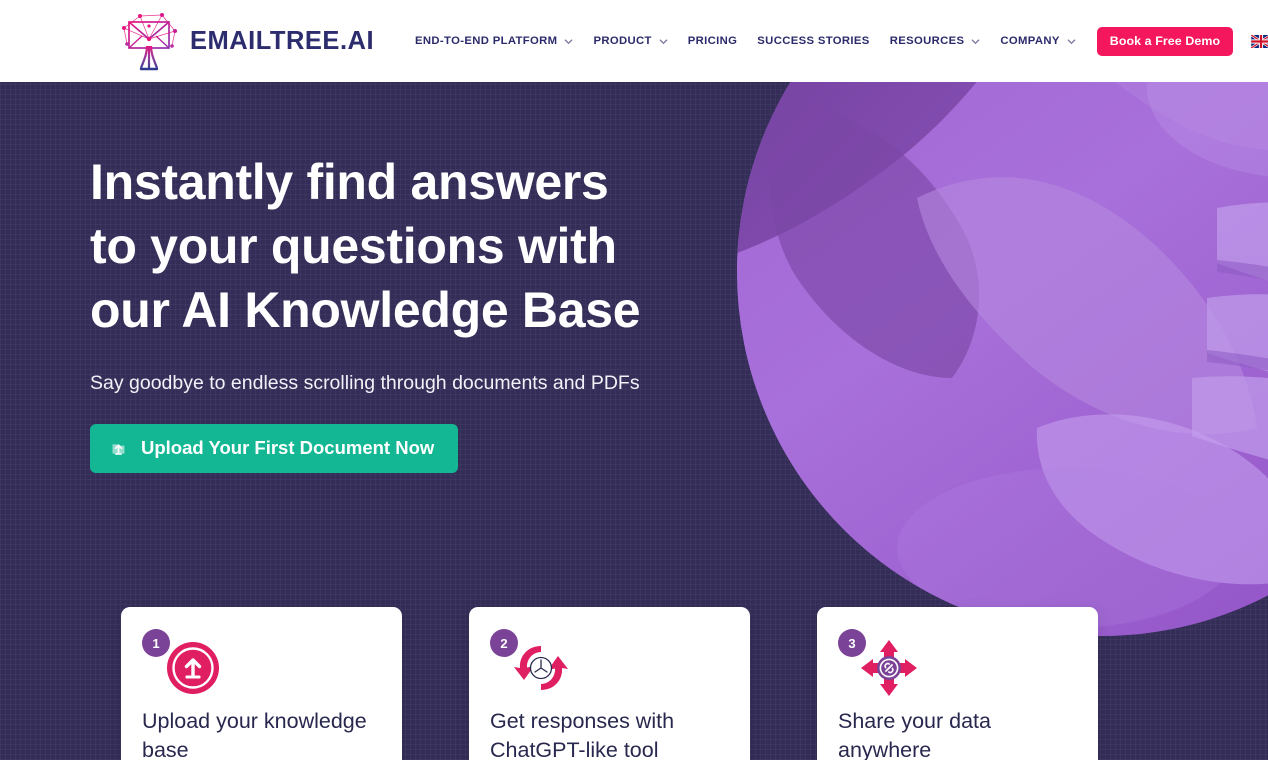  What do you see at coordinates (609, 666) in the screenshot?
I see `card-icon-group: 2` at bounding box center [609, 666].